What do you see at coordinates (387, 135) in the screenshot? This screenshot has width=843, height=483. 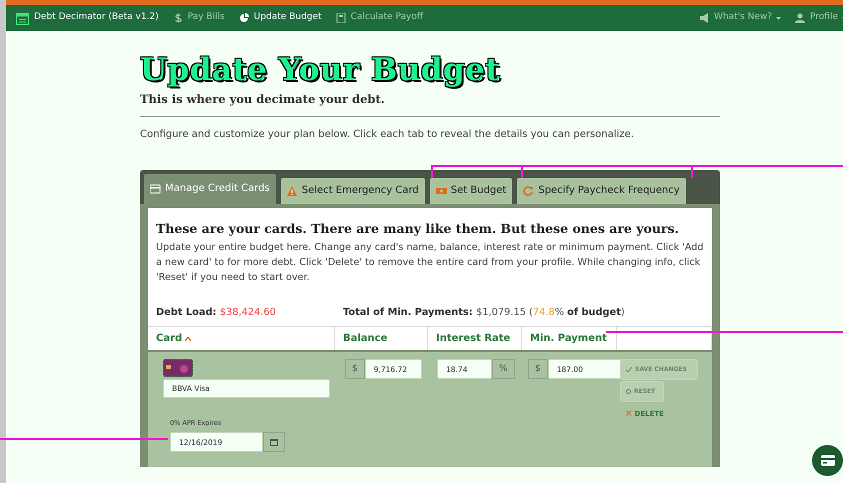 I see `intro-text: Configure and customize your plan below. Click each tab to reveal the details you can personalize.` at bounding box center [387, 135].